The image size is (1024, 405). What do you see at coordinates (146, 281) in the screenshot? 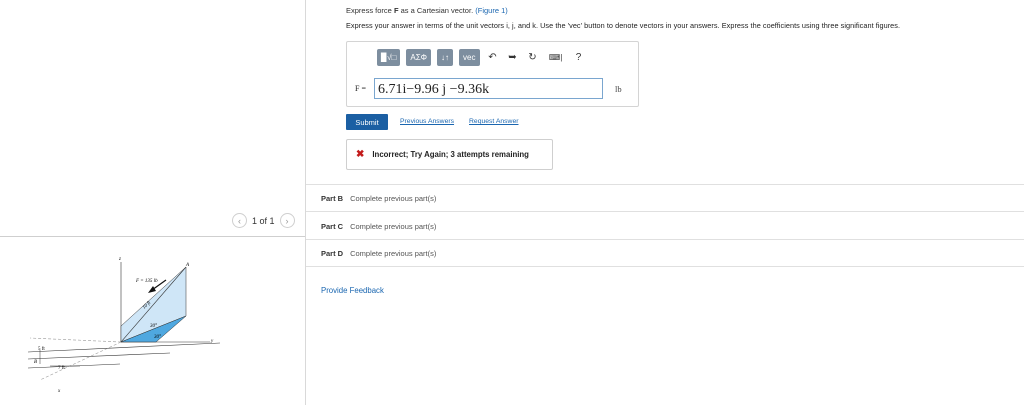
I see `force-label: F = 135 lb` at bounding box center [146, 281].